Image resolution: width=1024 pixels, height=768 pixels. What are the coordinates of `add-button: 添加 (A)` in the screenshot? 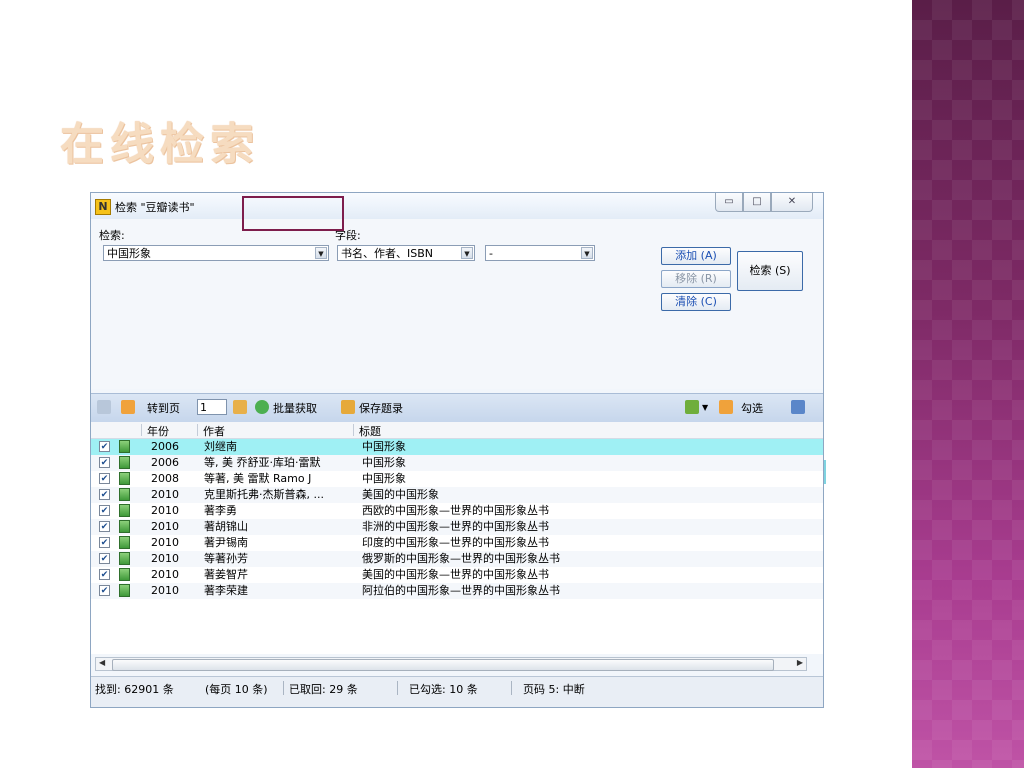 It's located at (696, 256).